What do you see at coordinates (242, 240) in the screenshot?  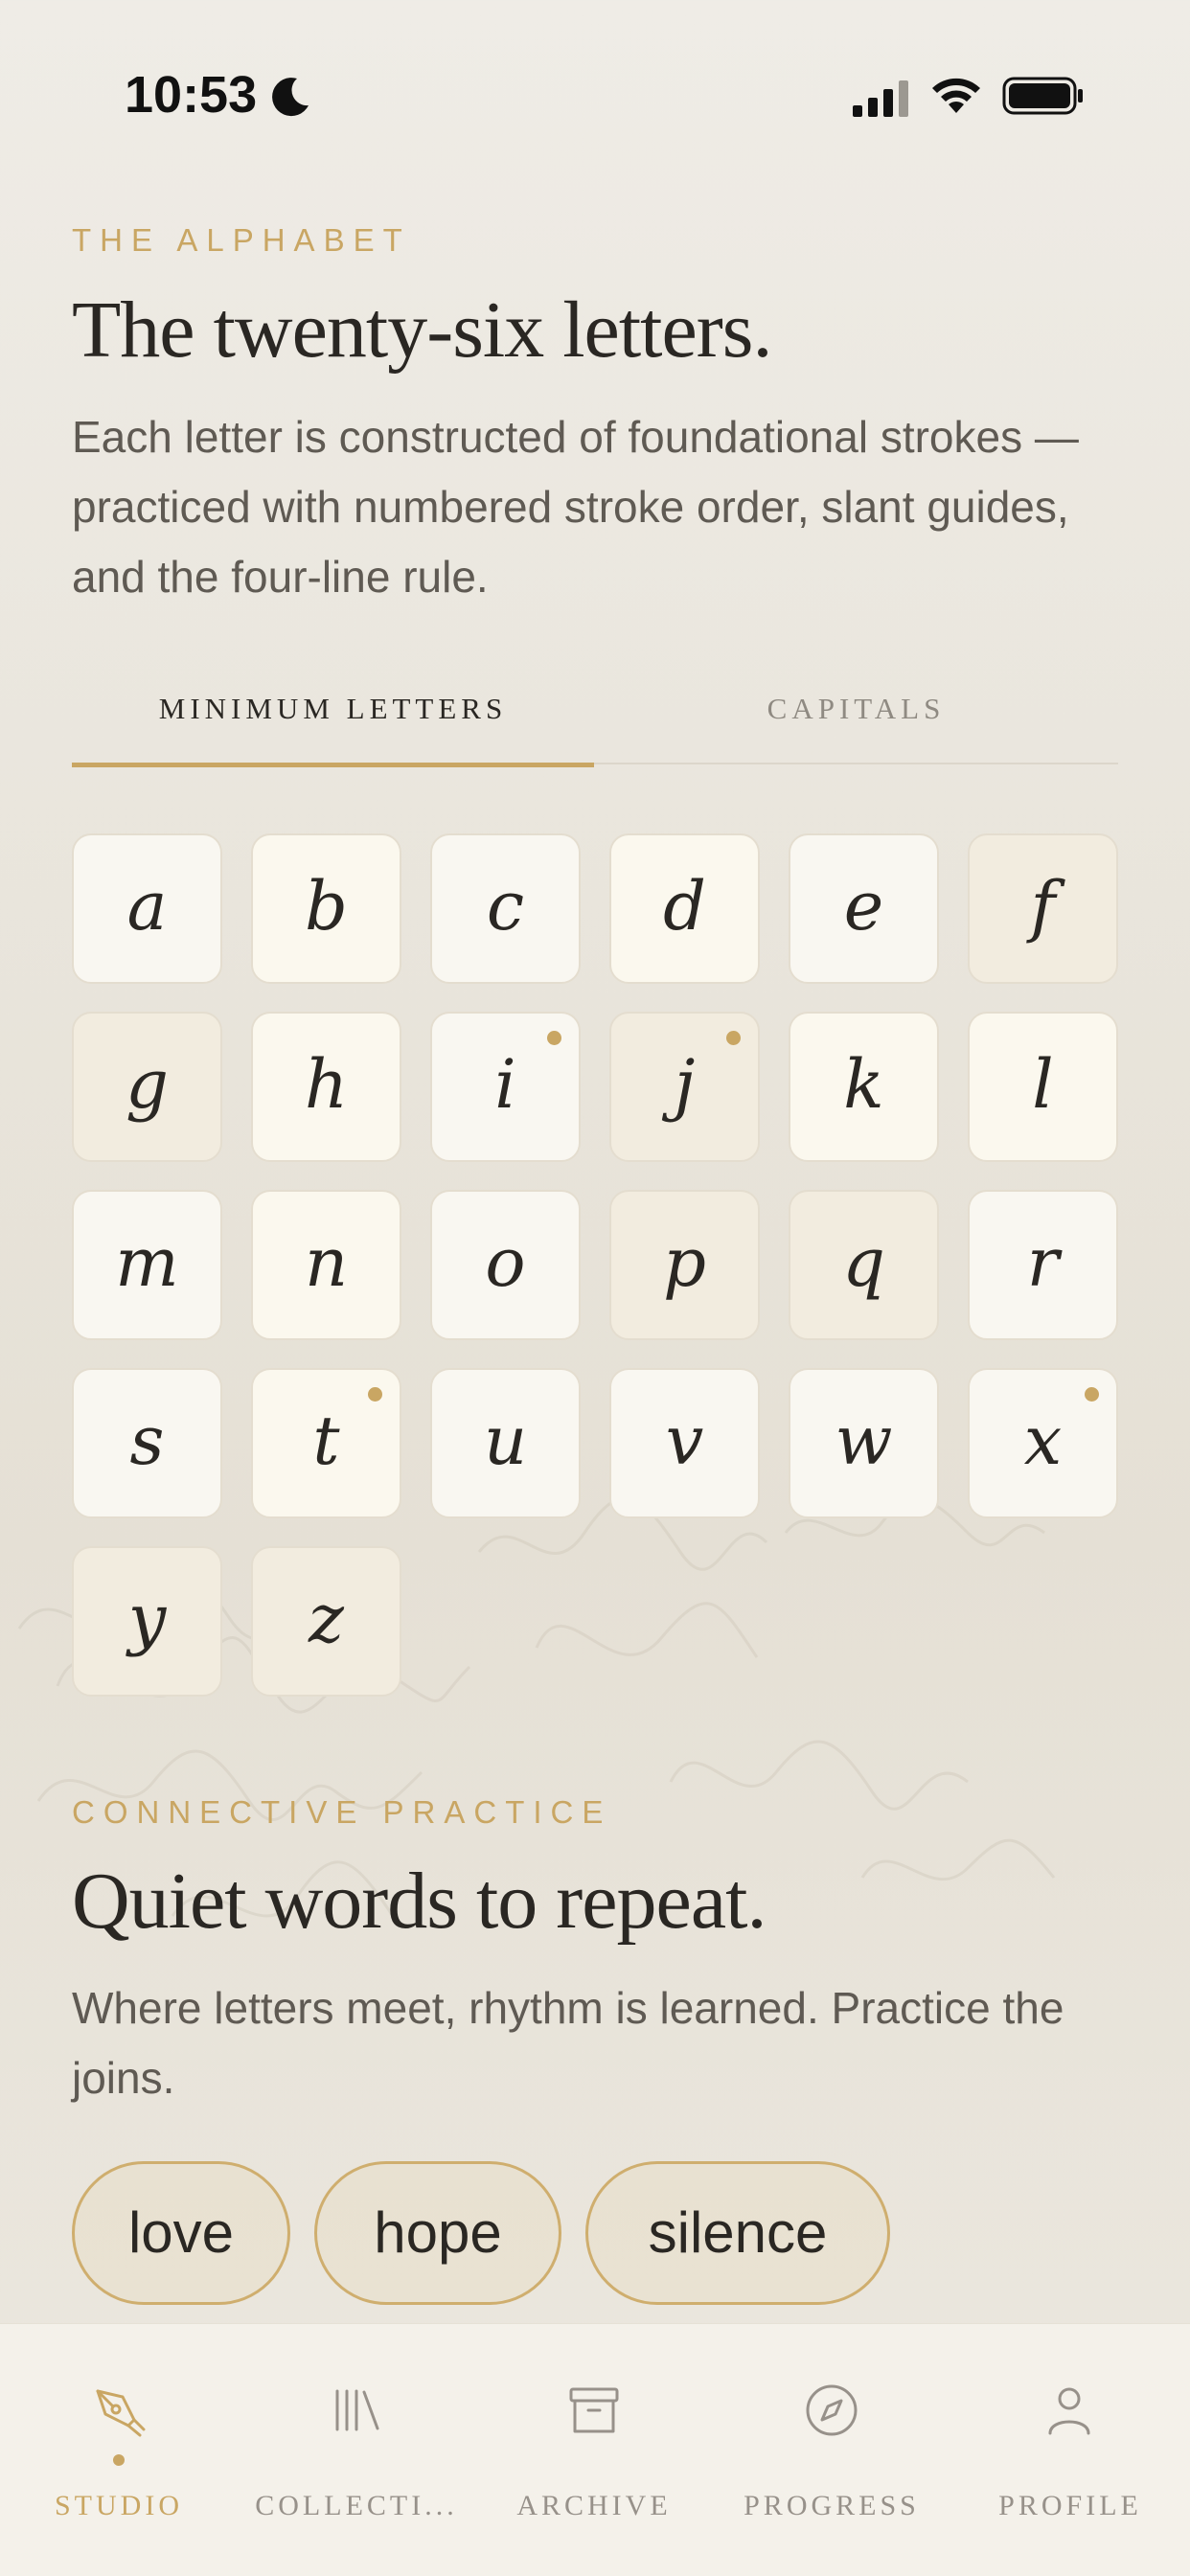 I see `alphabet-eyebrow: THE ALPHABET` at bounding box center [242, 240].